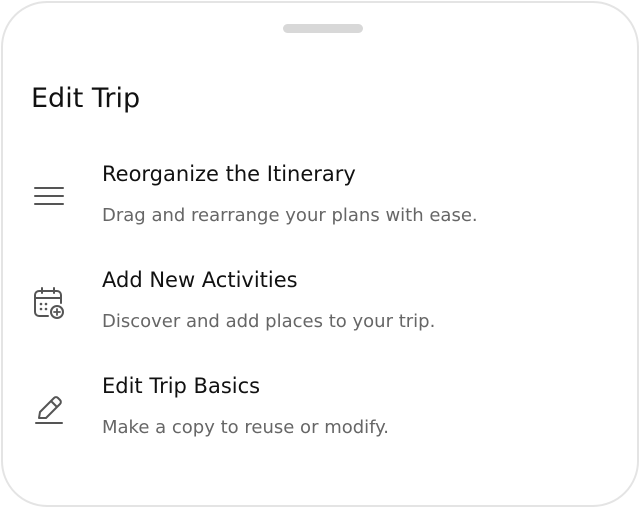 This screenshot has height=508, width=640. What do you see at coordinates (49, 197) in the screenshot?
I see `menu-lines-icon` at bounding box center [49, 197].